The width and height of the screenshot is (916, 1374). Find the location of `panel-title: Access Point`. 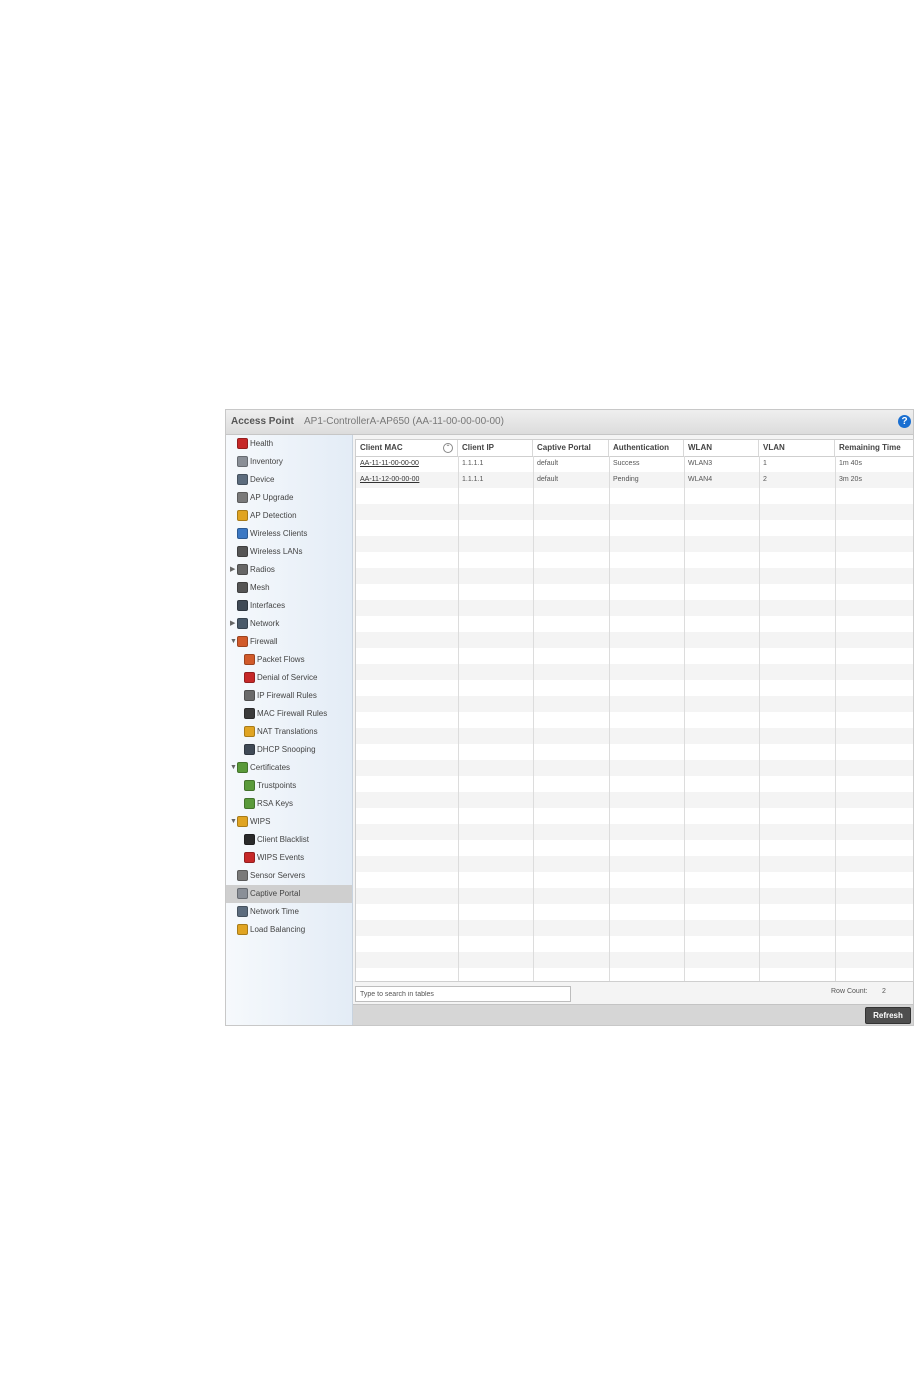

panel-title: Access Point is located at coordinates (262, 421).